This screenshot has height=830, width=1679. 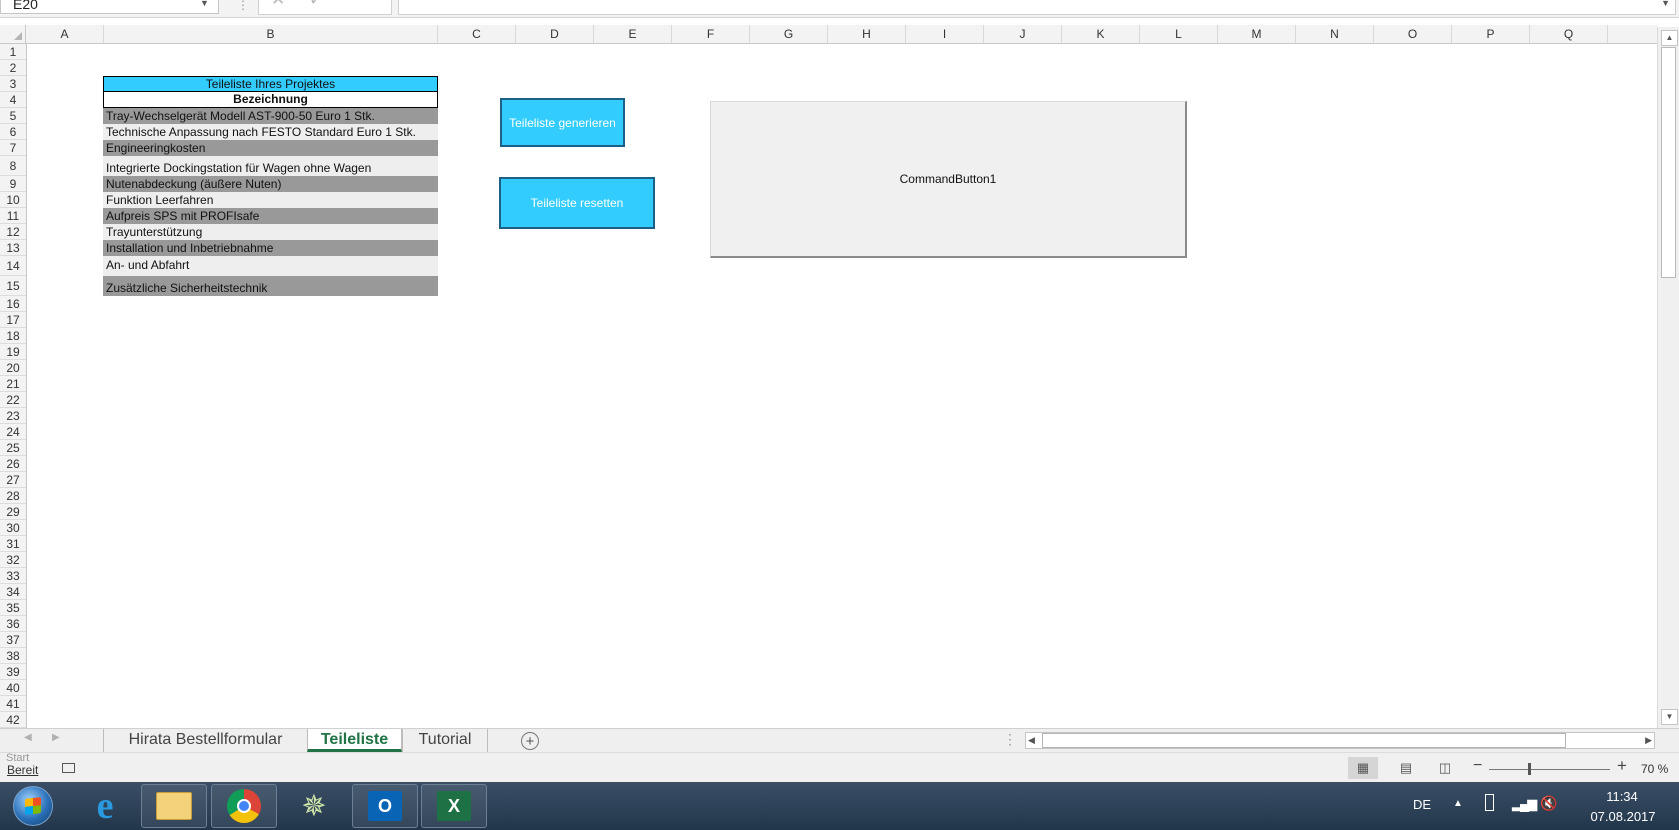 What do you see at coordinates (13, 184) in the screenshot?
I see `row-header-9: 9` at bounding box center [13, 184].